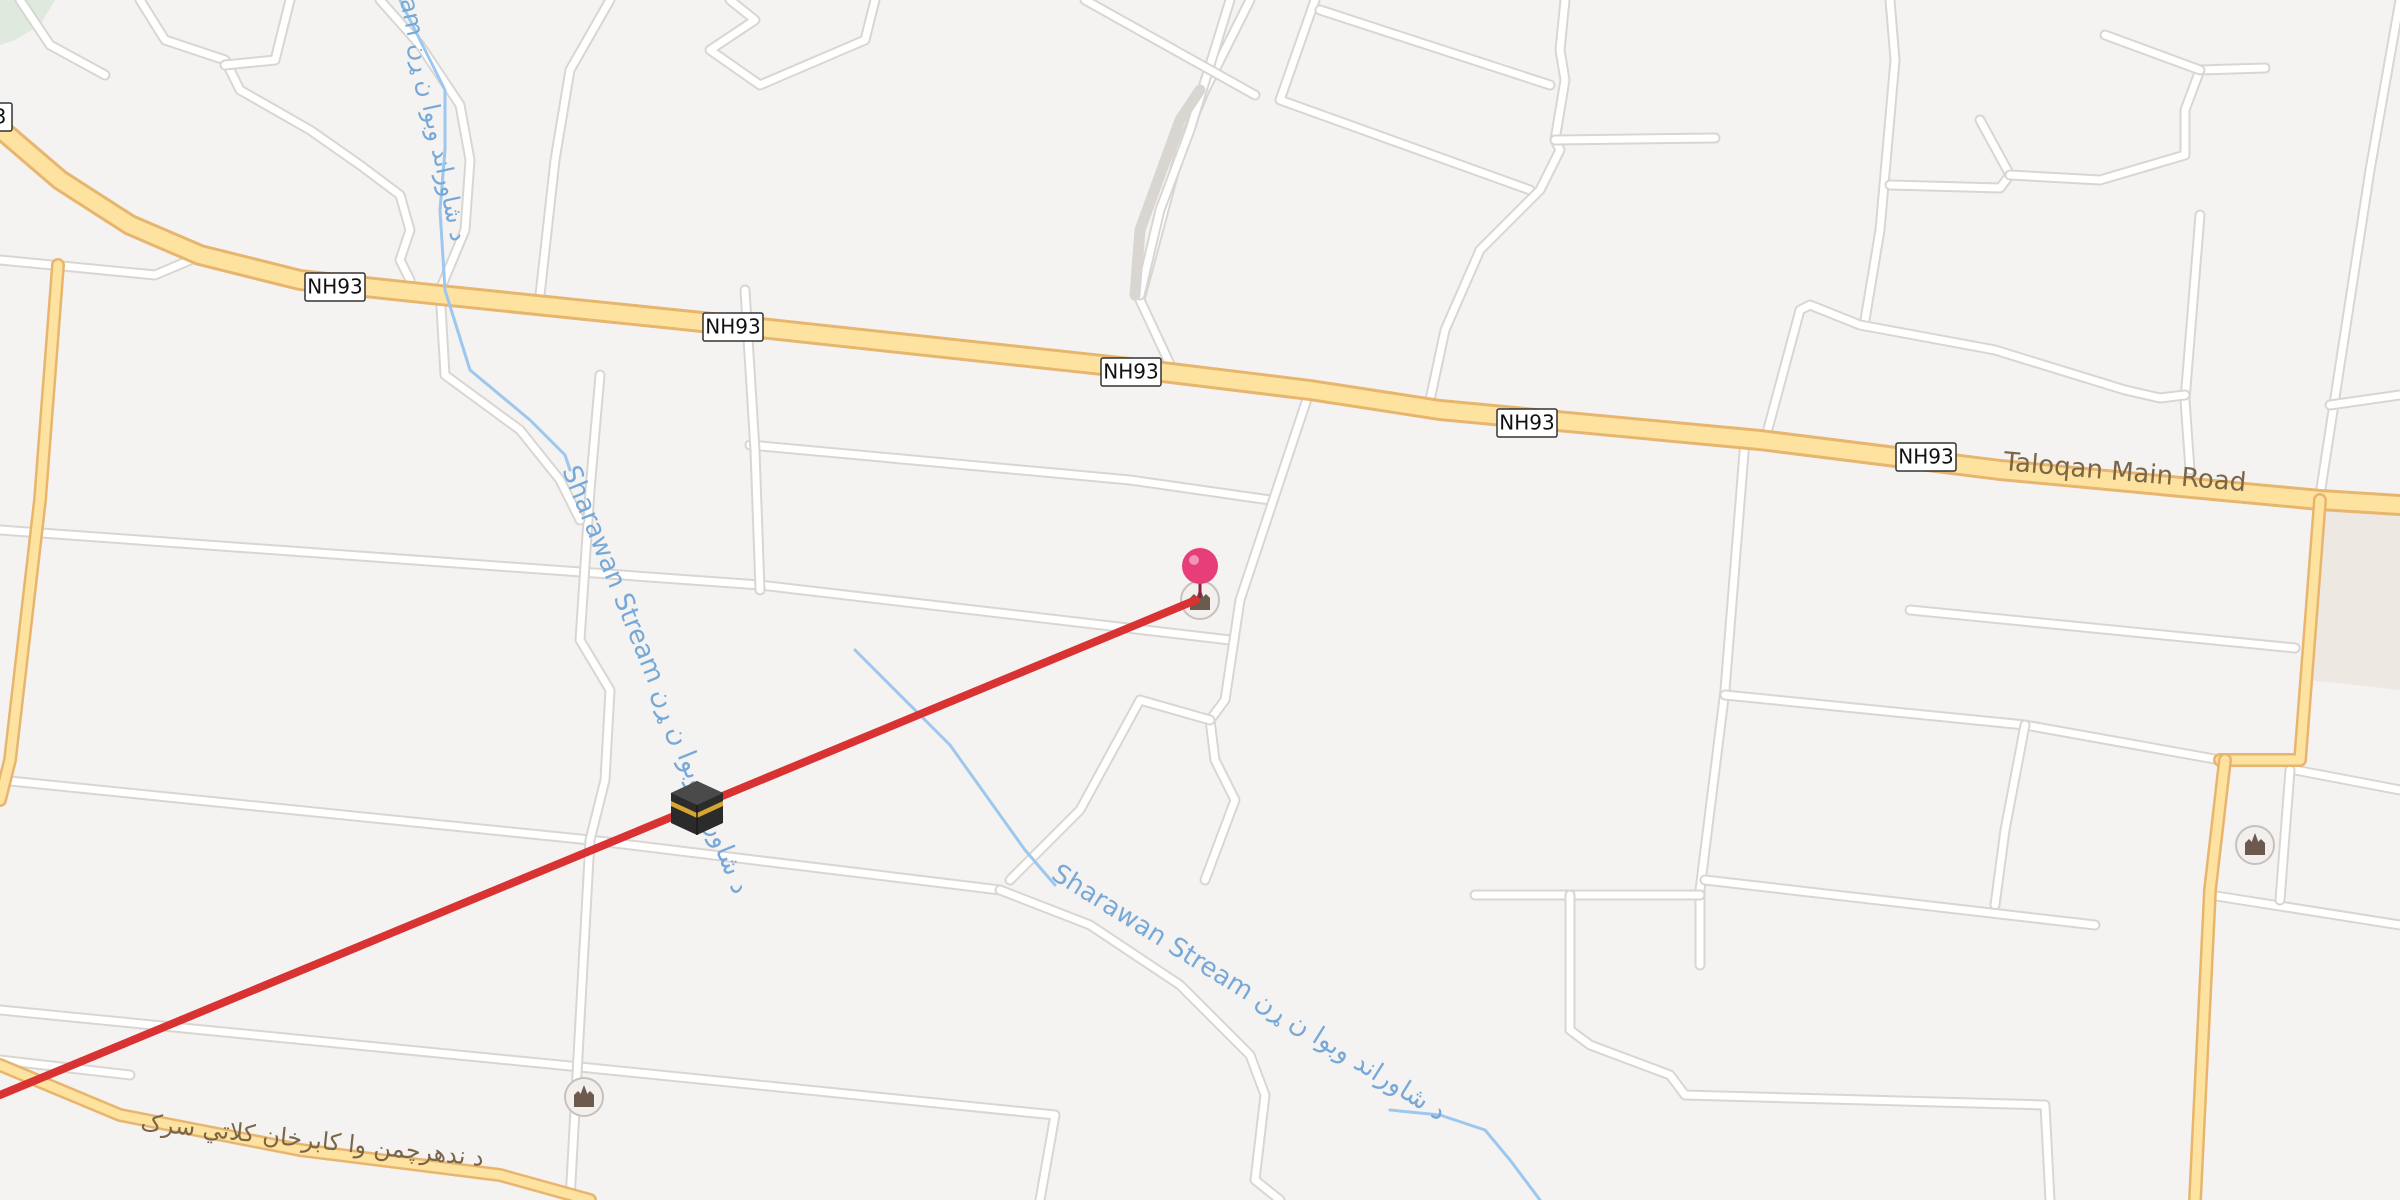 This screenshot has width=2400, height=1200. I want to click on stream-label-upper-a: Sharawan Stream د شاوراند وبوا ن ړن, so click(656, 679).